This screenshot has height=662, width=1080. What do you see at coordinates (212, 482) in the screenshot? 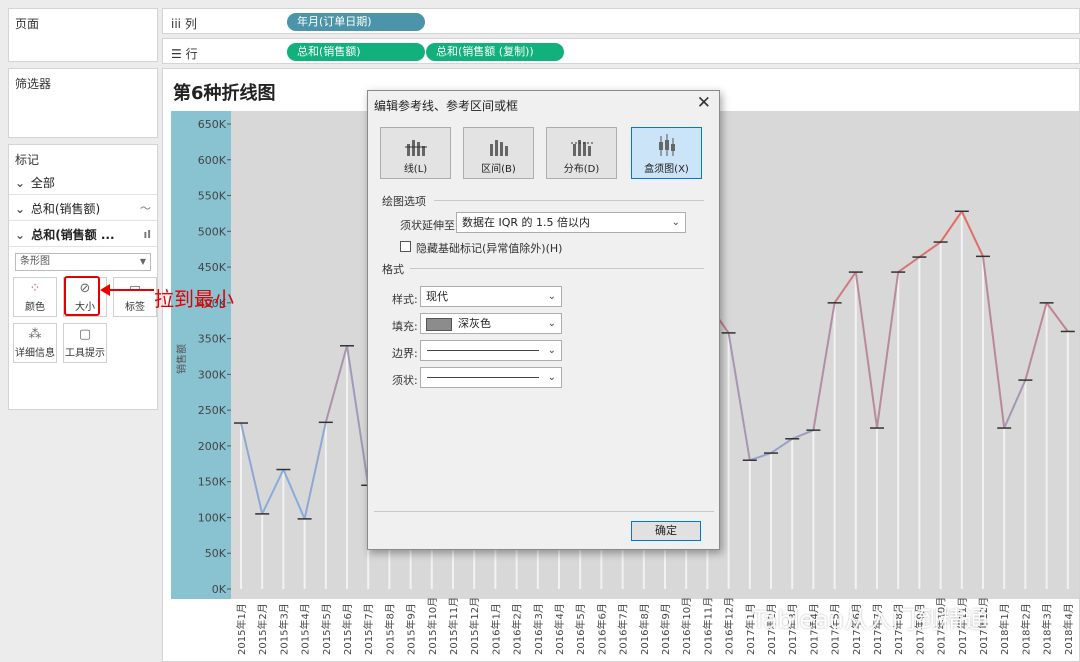
I see `y-tick-label: 150K` at bounding box center [212, 482].